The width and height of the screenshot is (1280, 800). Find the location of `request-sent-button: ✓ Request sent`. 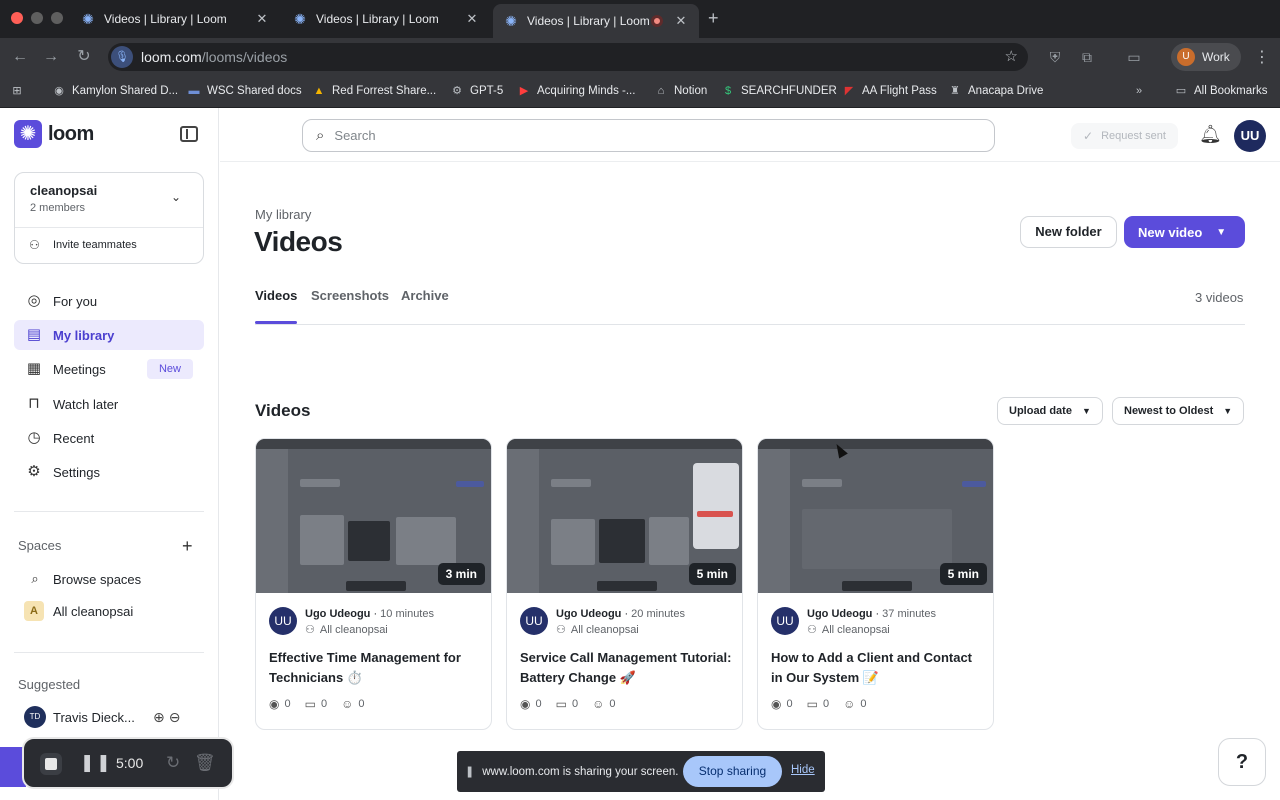

request-sent-button: ✓ Request sent is located at coordinates (1124, 136).